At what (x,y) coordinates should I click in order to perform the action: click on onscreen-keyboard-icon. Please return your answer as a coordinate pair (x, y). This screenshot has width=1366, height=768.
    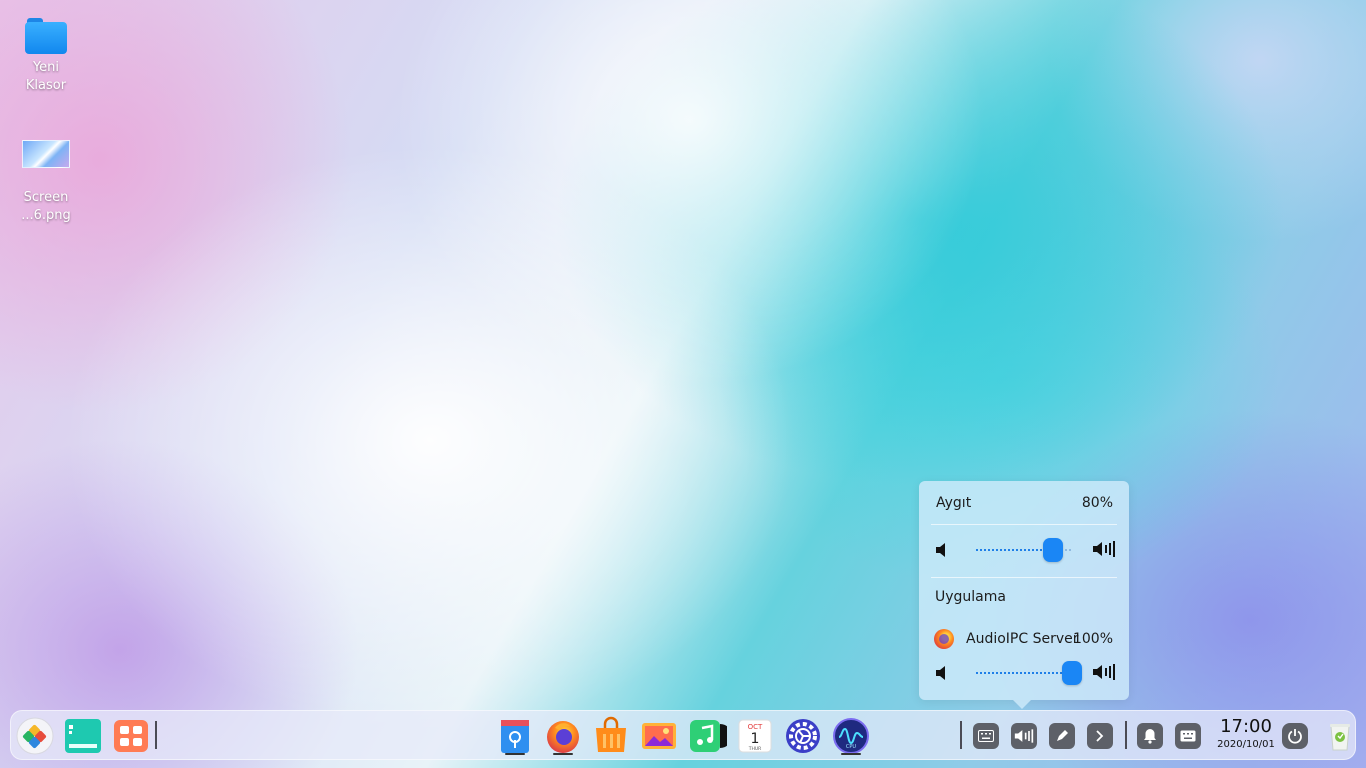
    Looking at the image, I should click on (986, 736).